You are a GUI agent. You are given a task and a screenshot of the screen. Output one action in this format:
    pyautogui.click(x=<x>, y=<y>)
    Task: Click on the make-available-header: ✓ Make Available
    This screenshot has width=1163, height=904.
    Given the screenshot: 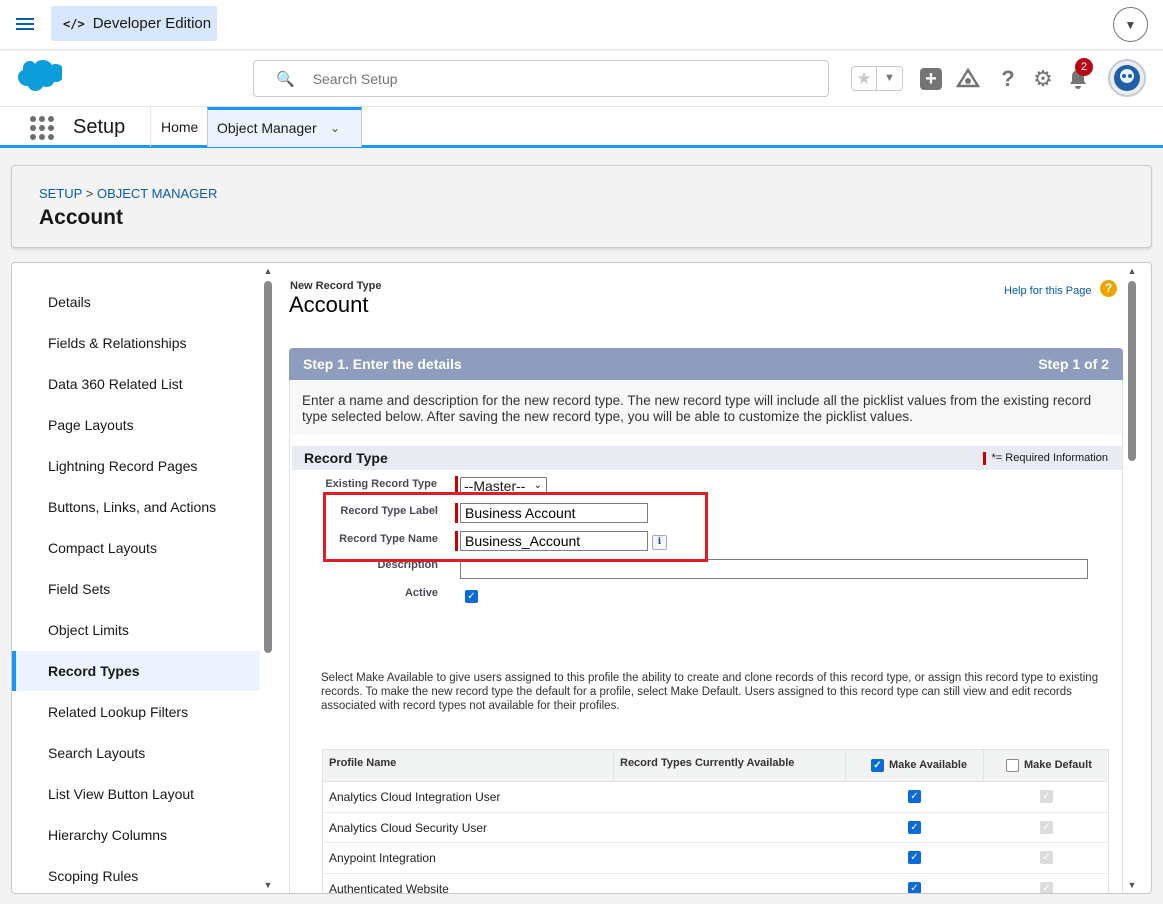 What is the action you would take?
    pyautogui.click(x=914, y=766)
    